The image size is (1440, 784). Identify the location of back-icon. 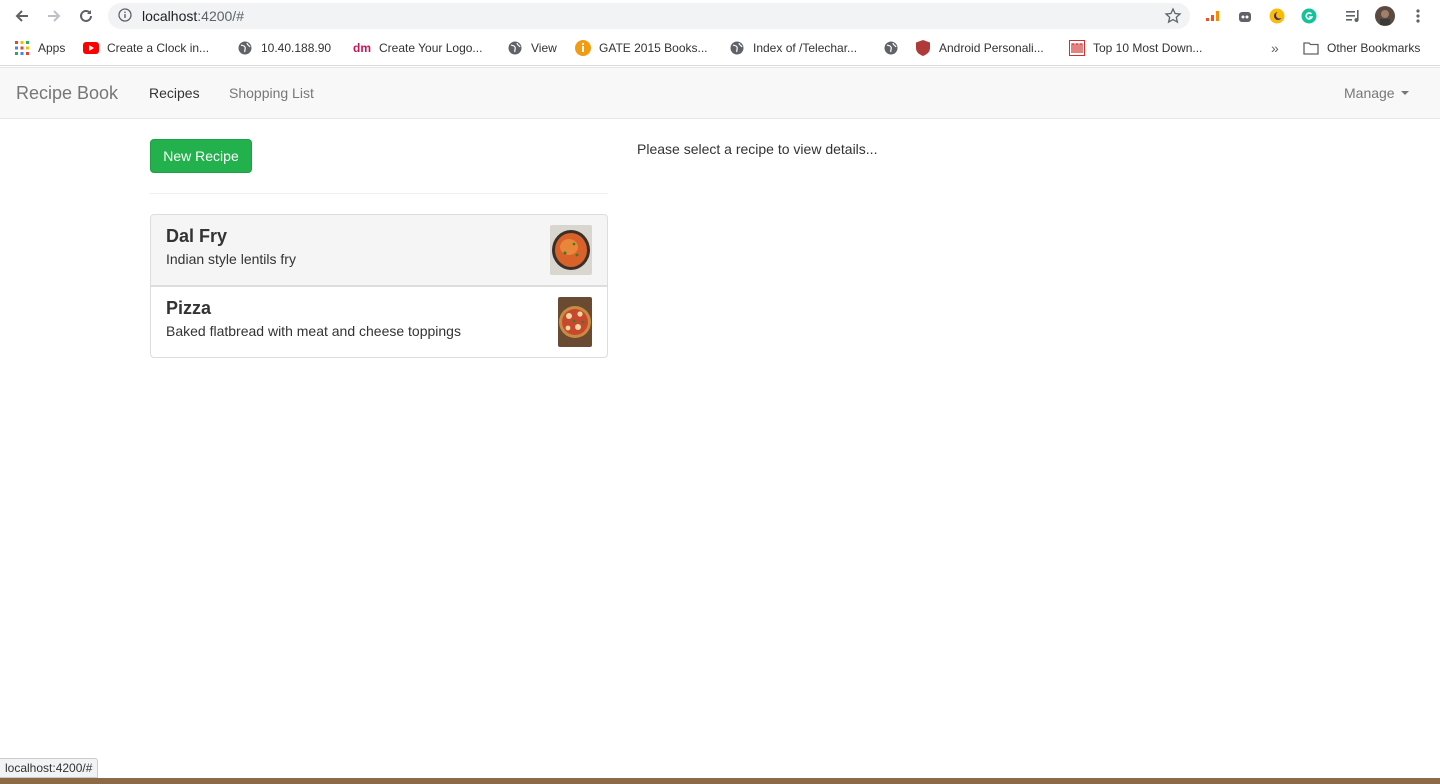
(22, 16).